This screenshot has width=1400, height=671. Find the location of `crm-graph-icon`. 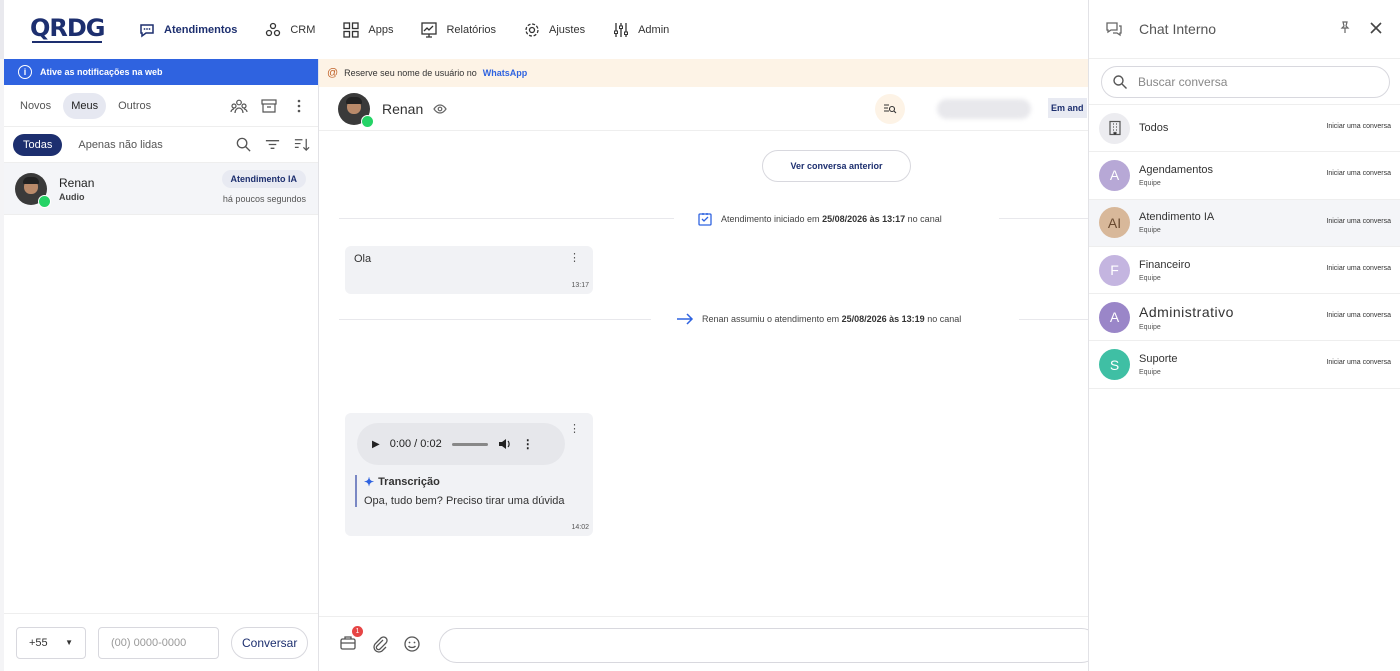

crm-graph-icon is located at coordinates (273, 29).